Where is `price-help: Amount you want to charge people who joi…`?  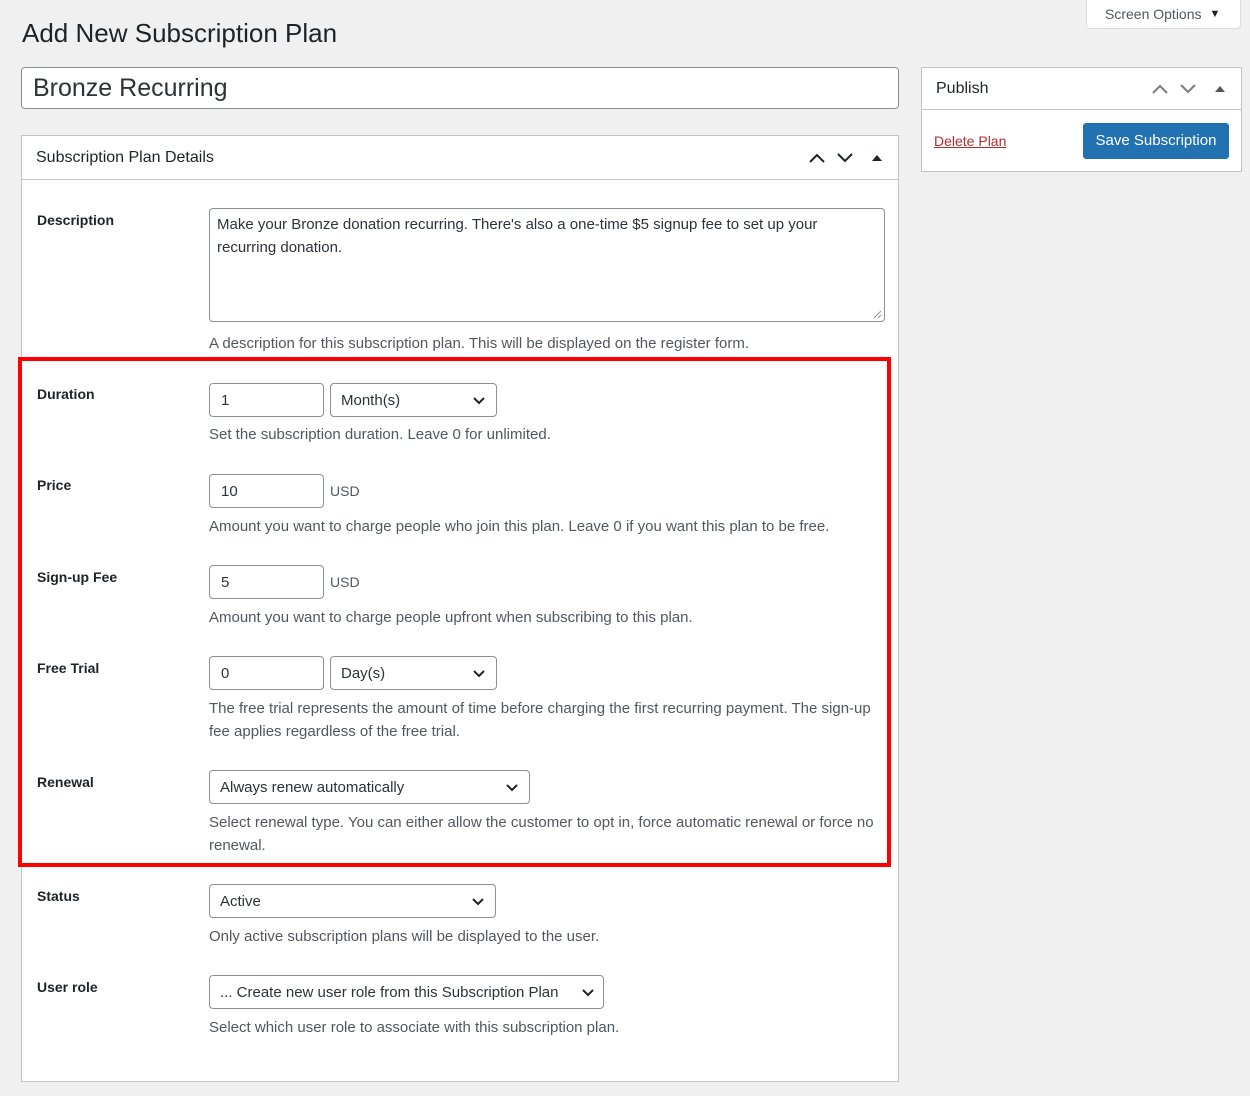 price-help: Amount you want to charge people who joi… is located at coordinates (519, 526).